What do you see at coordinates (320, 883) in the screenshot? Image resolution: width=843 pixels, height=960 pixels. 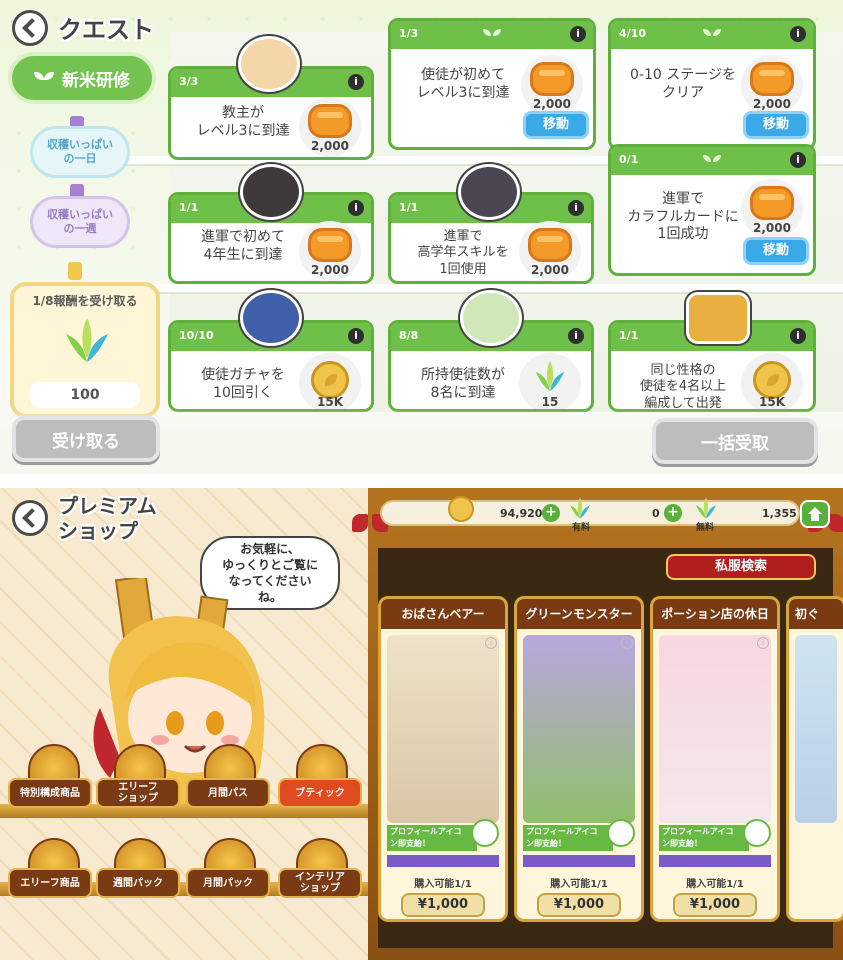 I see `interior-shop-button: インテリア ショップ` at bounding box center [320, 883].